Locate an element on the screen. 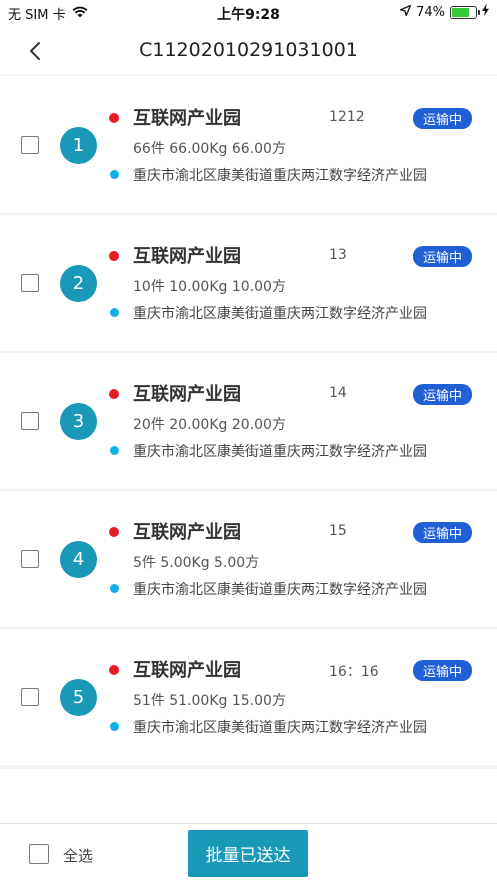 This screenshot has width=497, height=883. battery-cap is located at coordinates (479, 12).